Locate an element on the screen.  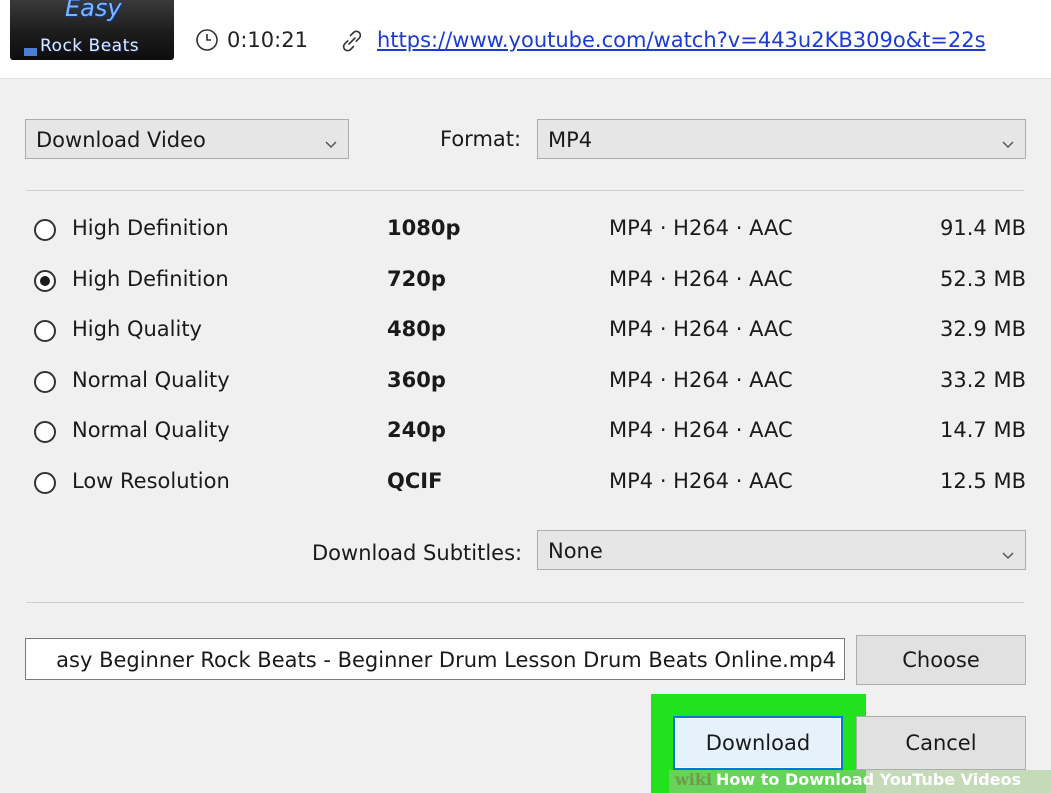
subtitles-value: None is located at coordinates (575, 551).